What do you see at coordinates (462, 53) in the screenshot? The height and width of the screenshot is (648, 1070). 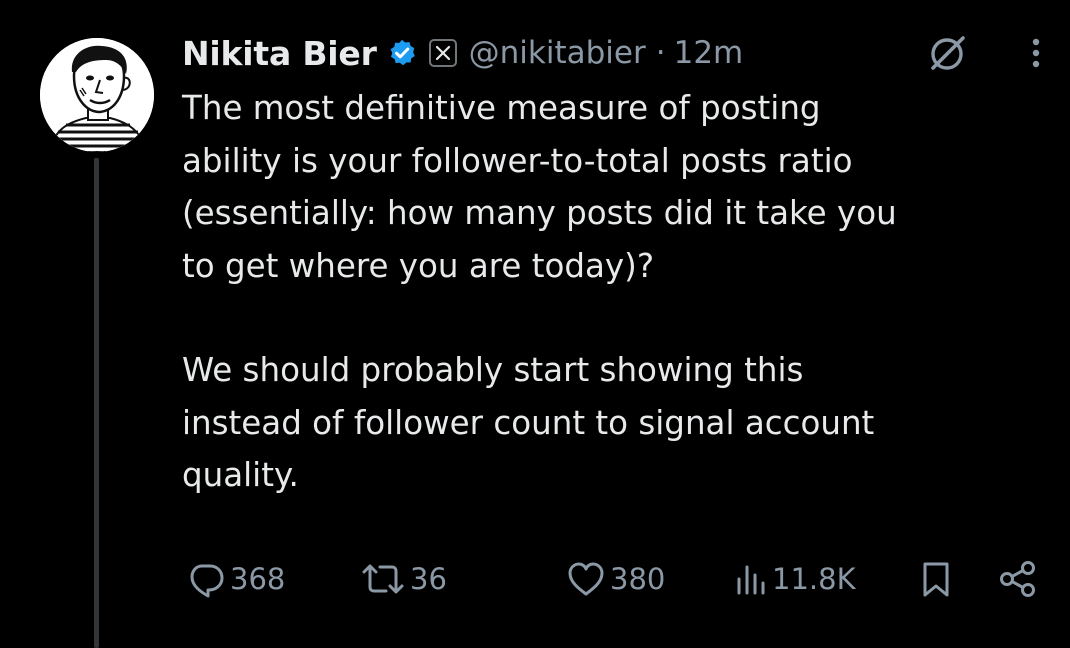 I see `tweet-header: Nikita Bier @nikitabier · 12m` at bounding box center [462, 53].